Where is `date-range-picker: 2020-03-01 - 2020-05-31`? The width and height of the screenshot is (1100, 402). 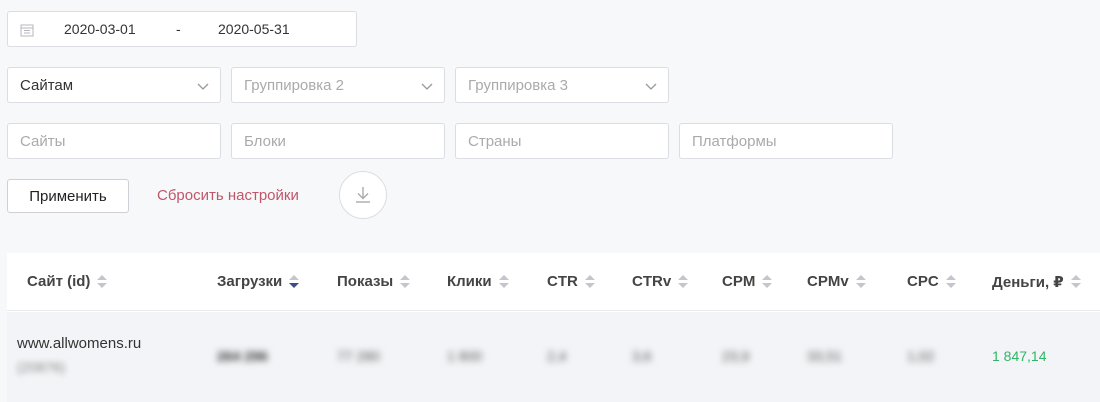 date-range-picker: 2020-03-01 - 2020-05-31 is located at coordinates (182, 29).